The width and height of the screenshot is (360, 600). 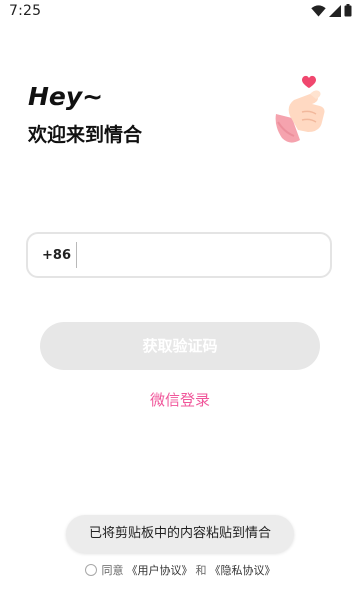 I want to click on status-time: 7:25, so click(x=25, y=11).